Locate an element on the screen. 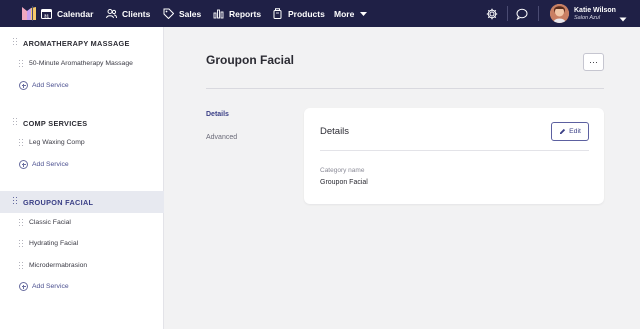  svg-text: 31 is located at coordinates (47, 15).